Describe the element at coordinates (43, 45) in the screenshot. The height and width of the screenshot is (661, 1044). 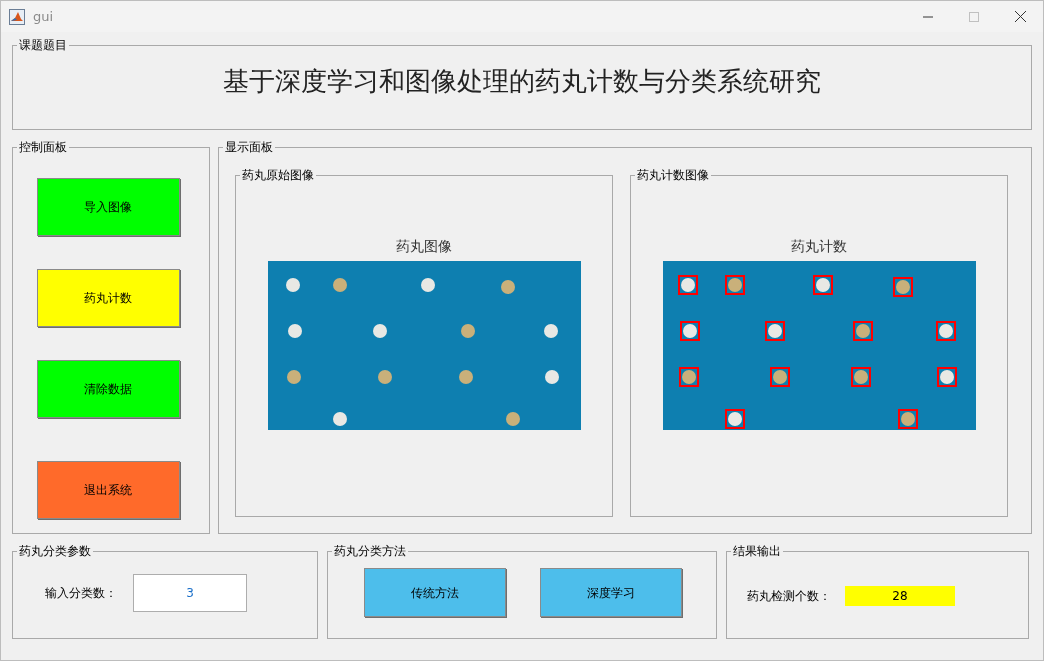
I see `panel-title: 课题题目` at that location.